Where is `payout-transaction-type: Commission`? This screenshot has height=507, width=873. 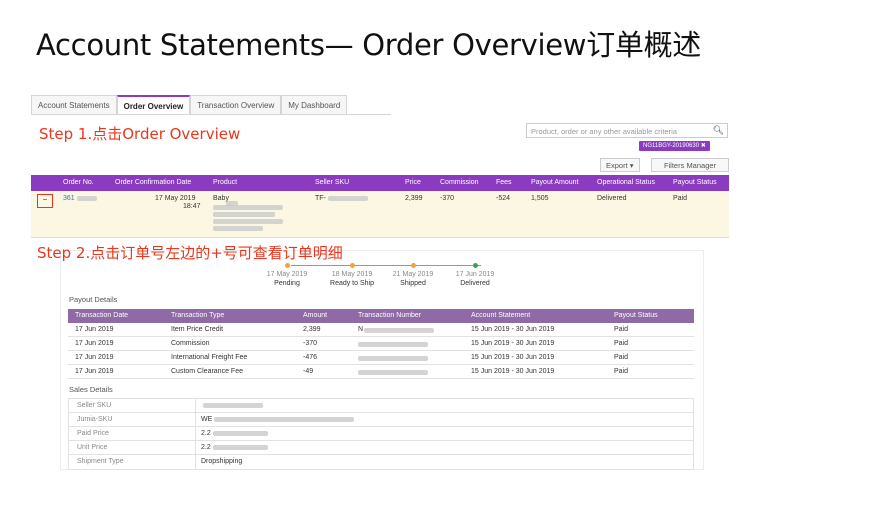 payout-transaction-type: Commission is located at coordinates (190, 343).